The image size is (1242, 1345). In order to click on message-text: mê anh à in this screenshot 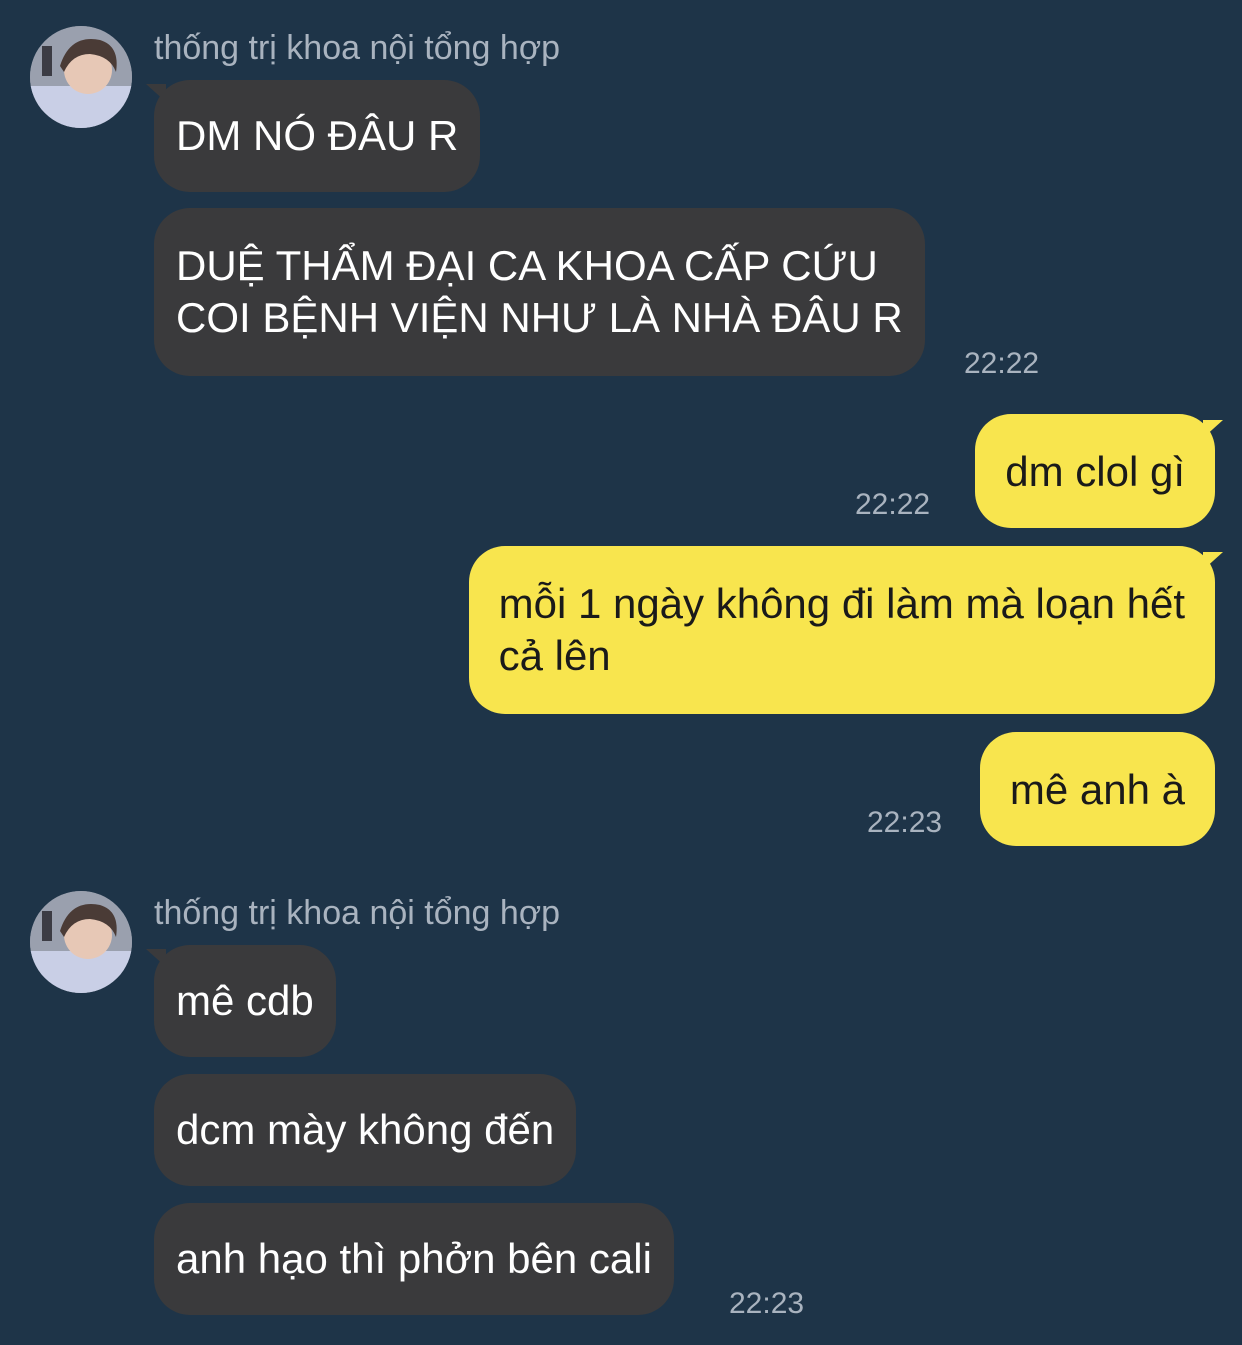, I will do `click(1097, 789)`.